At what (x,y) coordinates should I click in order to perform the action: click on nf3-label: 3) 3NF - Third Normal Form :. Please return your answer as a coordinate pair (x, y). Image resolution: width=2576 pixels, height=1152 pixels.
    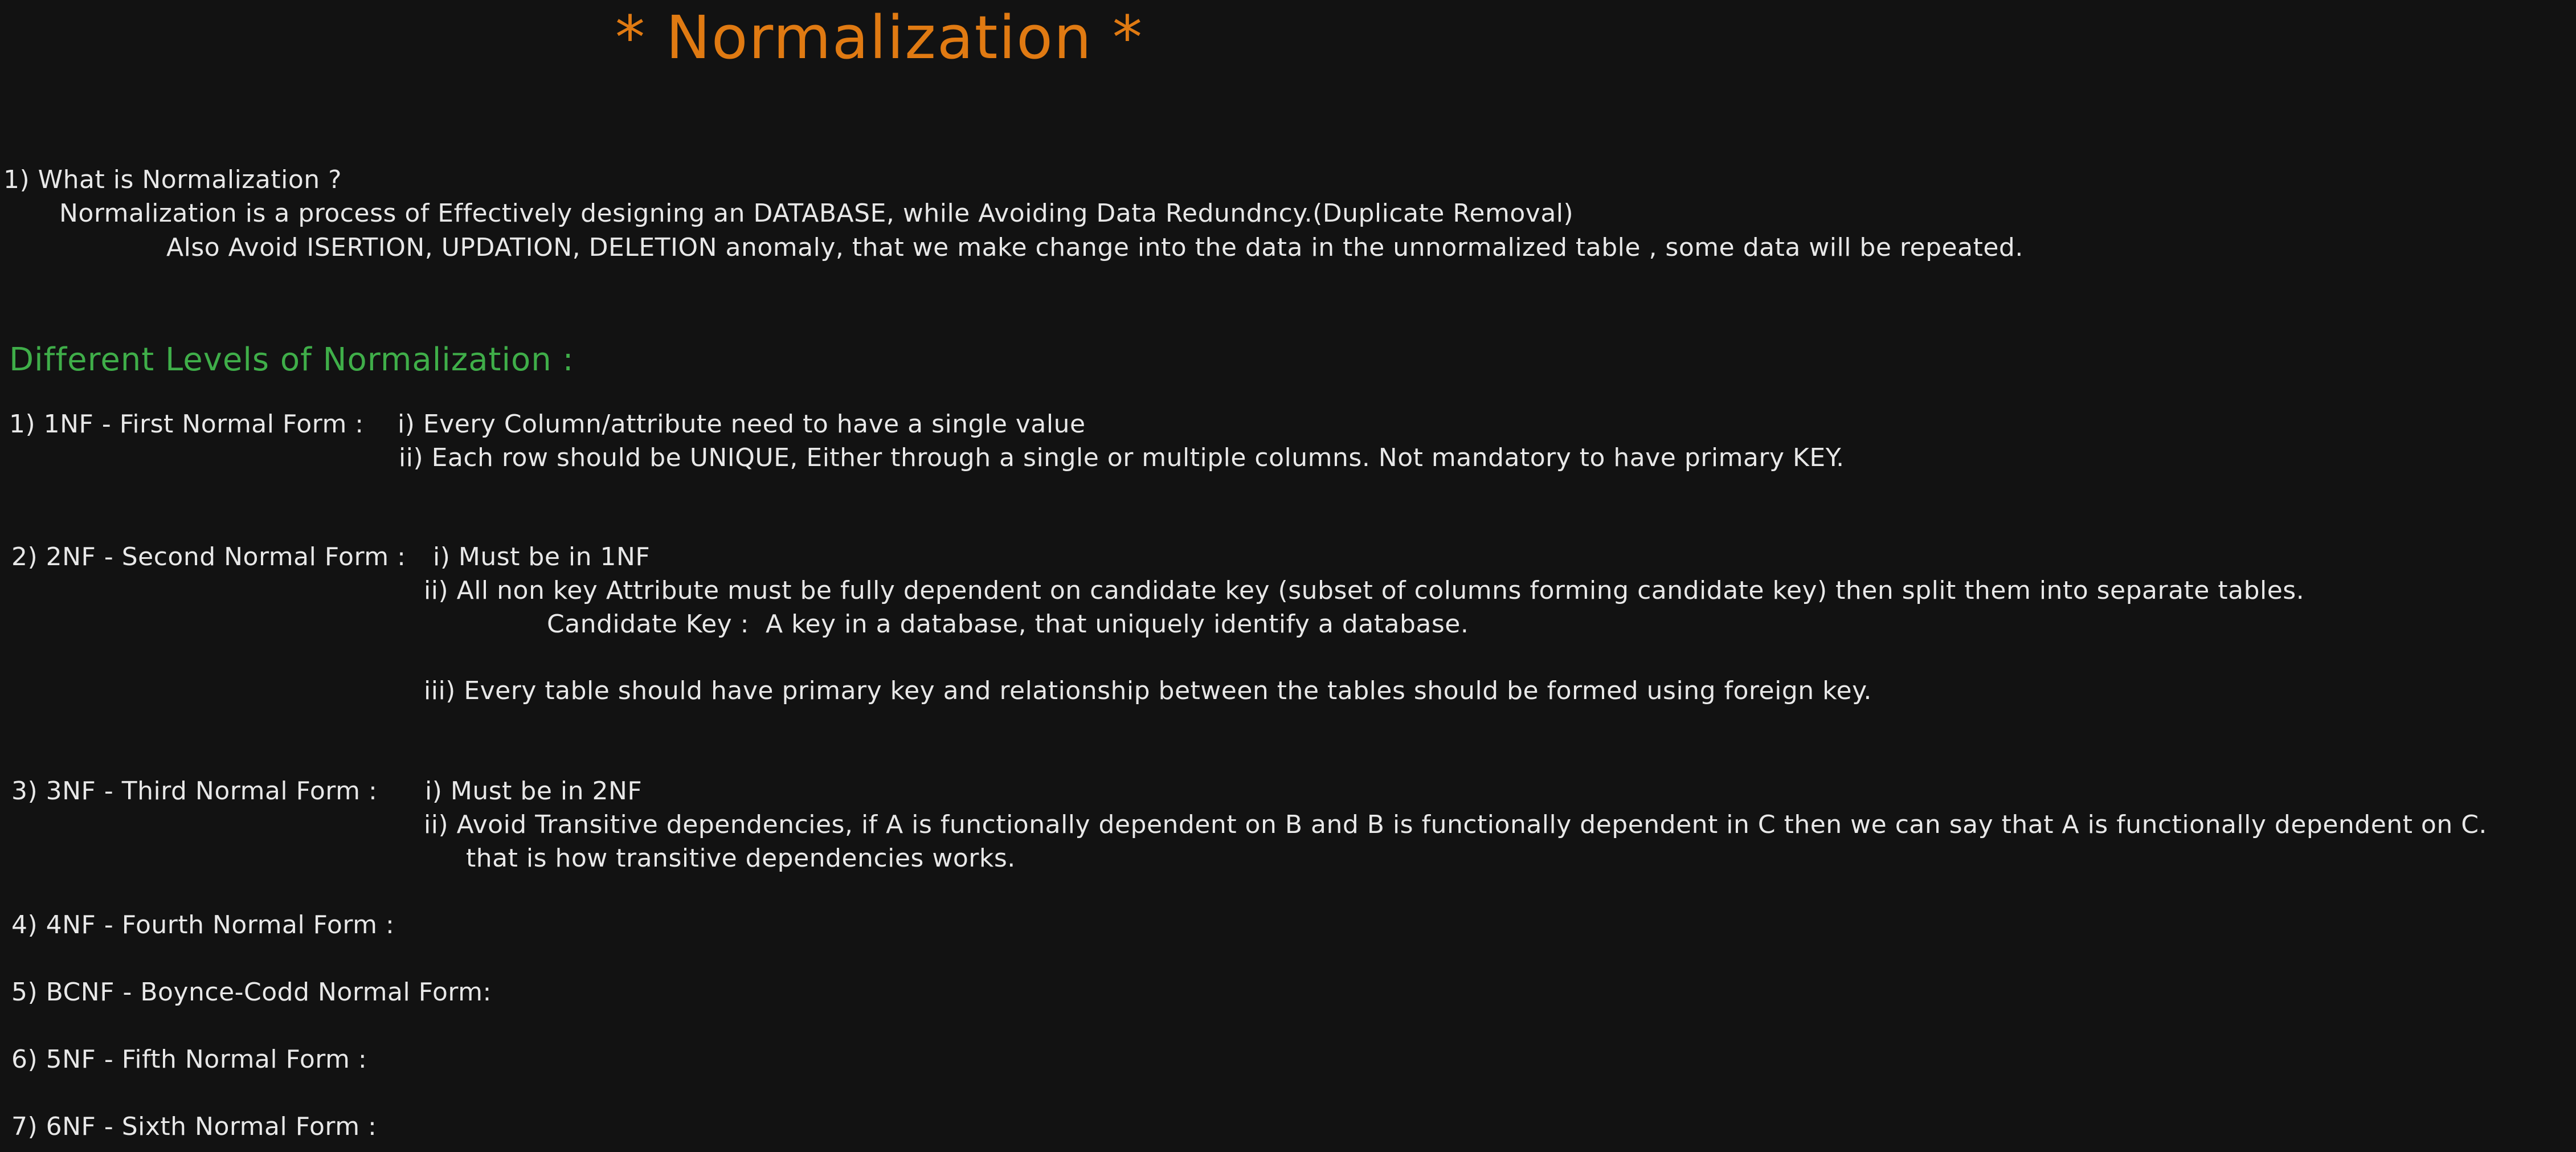
    Looking at the image, I should click on (194, 791).